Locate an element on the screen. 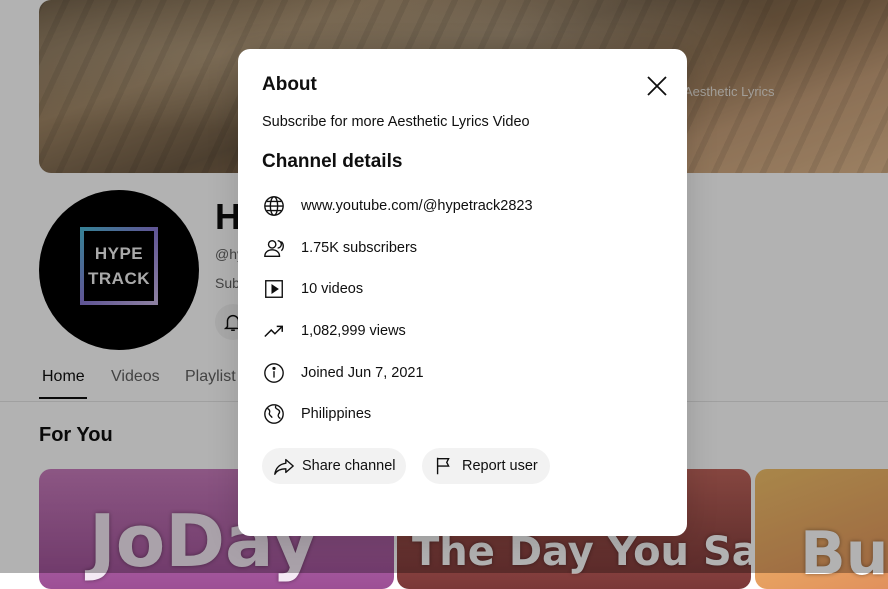 The height and width of the screenshot is (589, 888). channel-url: www.youtube.com/@hypetrack2823 is located at coordinates (417, 206).